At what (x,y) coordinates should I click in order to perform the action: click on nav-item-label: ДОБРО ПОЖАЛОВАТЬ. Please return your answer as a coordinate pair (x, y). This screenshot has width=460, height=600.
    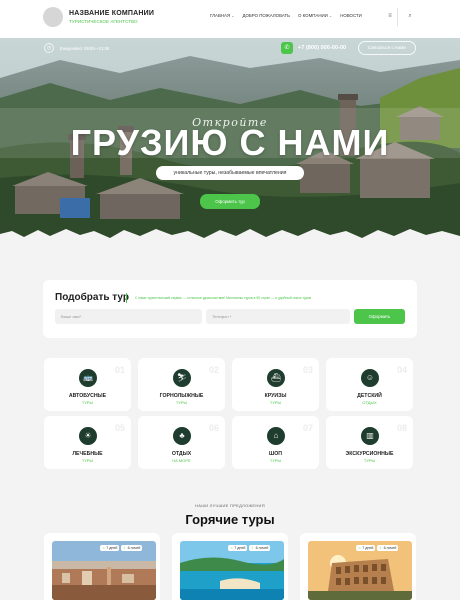
    Looking at the image, I should click on (266, 15).